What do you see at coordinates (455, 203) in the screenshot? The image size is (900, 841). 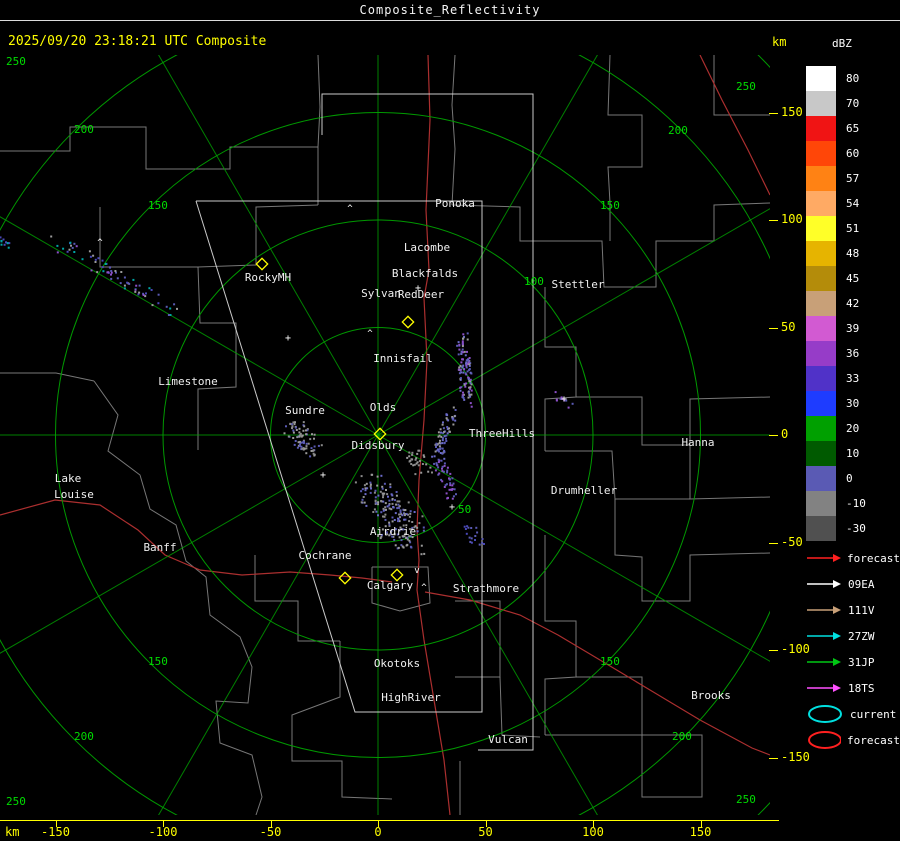 I see `city-label: Ponoka` at bounding box center [455, 203].